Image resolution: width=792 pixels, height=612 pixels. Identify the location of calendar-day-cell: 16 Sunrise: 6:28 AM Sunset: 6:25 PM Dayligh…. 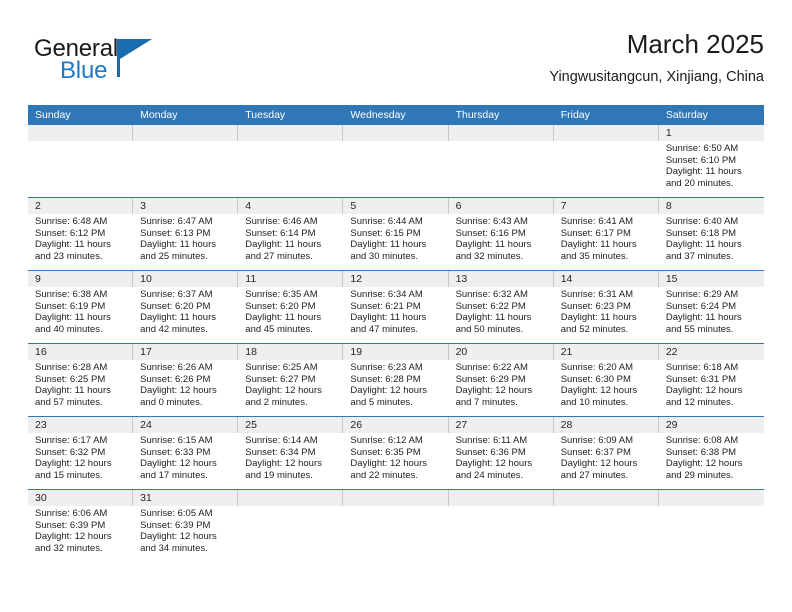
(81, 380).